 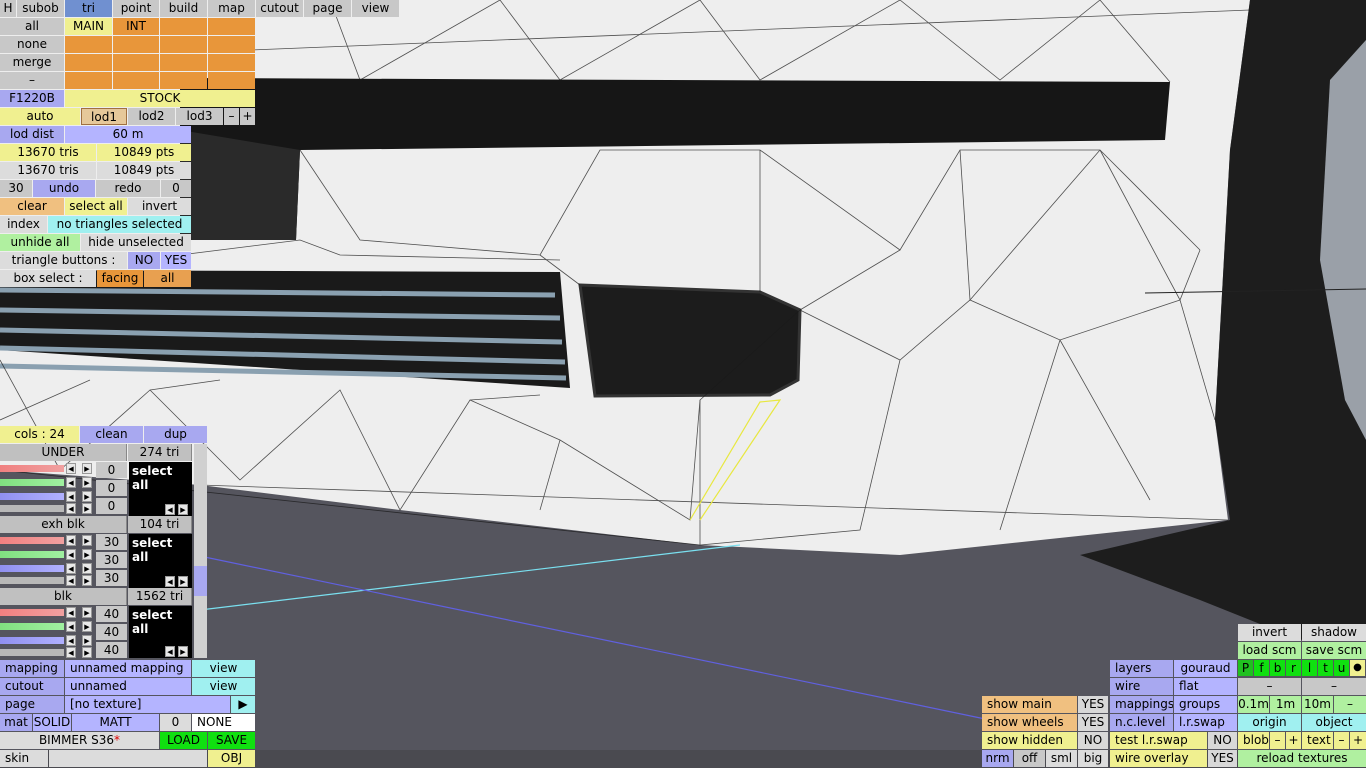 I want to click on show-main-value: YES, so click(x=1093, y=704).